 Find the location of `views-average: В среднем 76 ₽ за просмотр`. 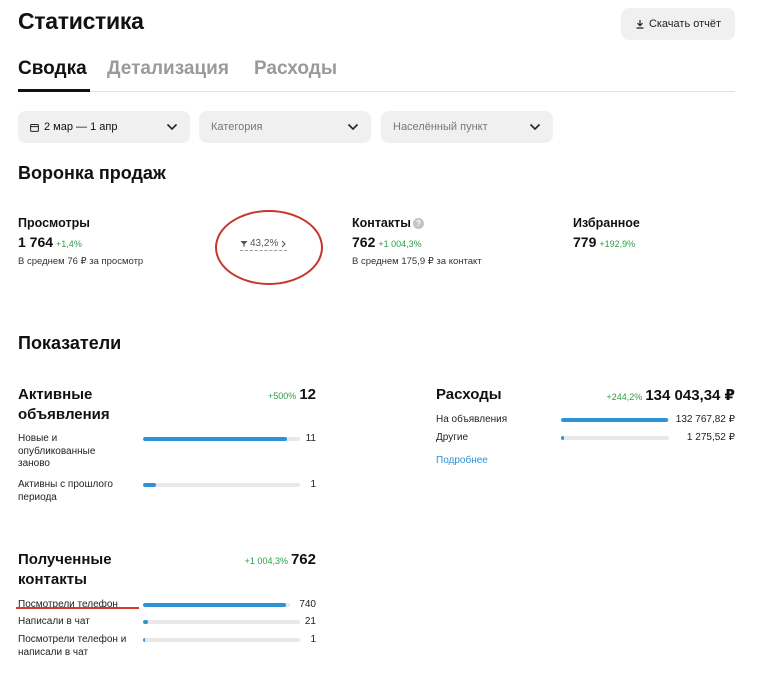

views-average: В среднем 76 ₽ за просмотр is located at coordinates (81, 261).